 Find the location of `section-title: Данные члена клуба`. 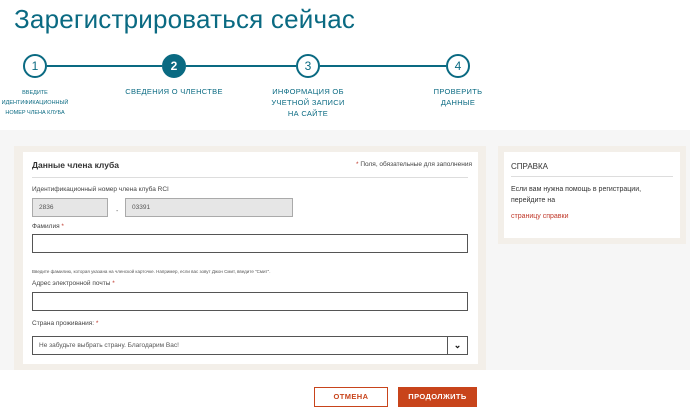

section-title: Данные члена клуба is located at coordinates (75, 165).